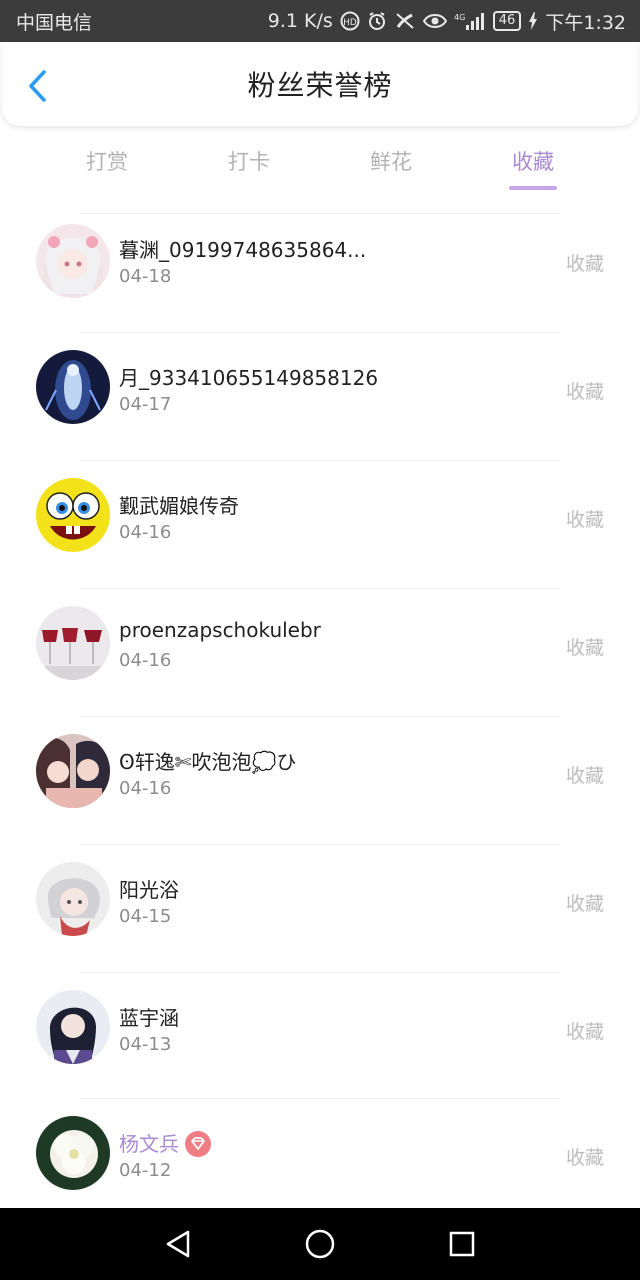  I want to click on dark-blue-glow-avatar-image, so click(73, 387).